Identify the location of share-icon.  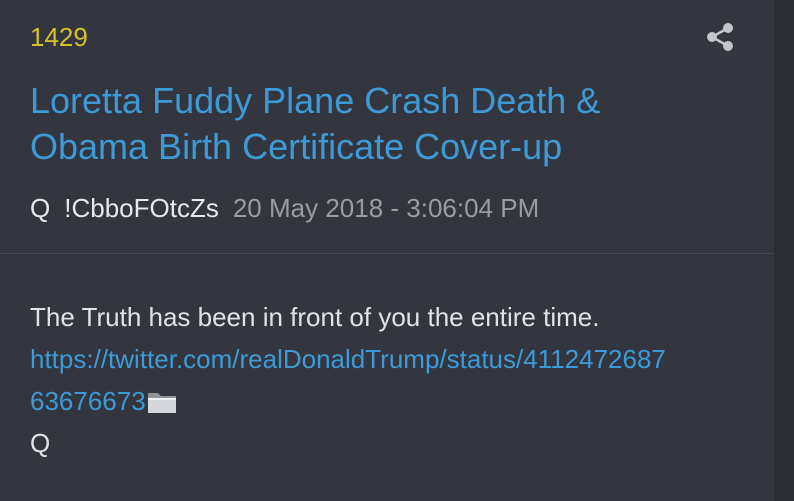
(720, 37).